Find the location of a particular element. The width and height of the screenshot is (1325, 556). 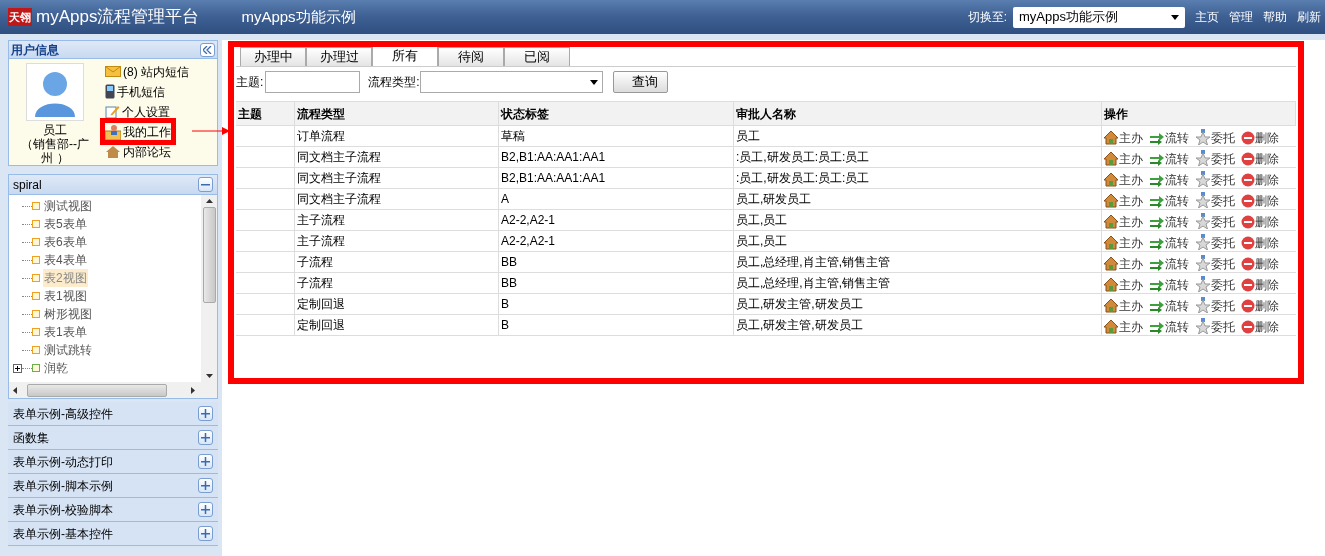

annotation-arrow is located at coordinates (211, 131).